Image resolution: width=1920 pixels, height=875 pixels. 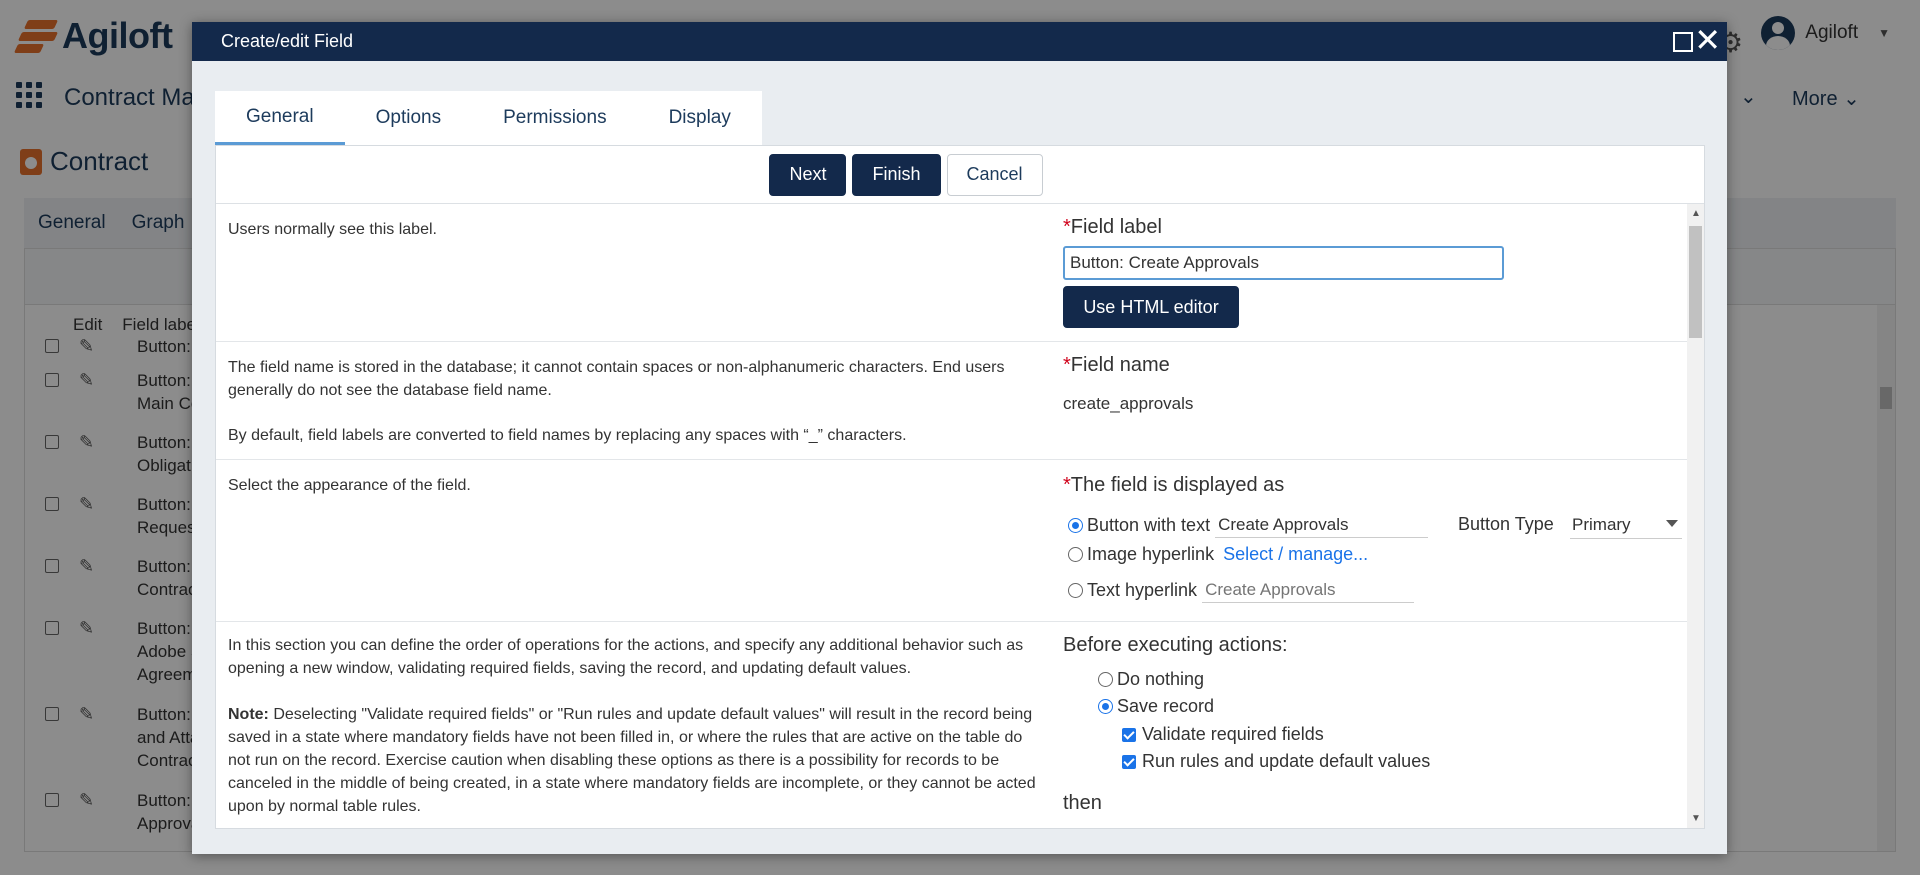 What do you see at coordinates (1672, 523) in the screenshot?
I see `dropdown-arrow-icon` at bounding box center [1672, 523].